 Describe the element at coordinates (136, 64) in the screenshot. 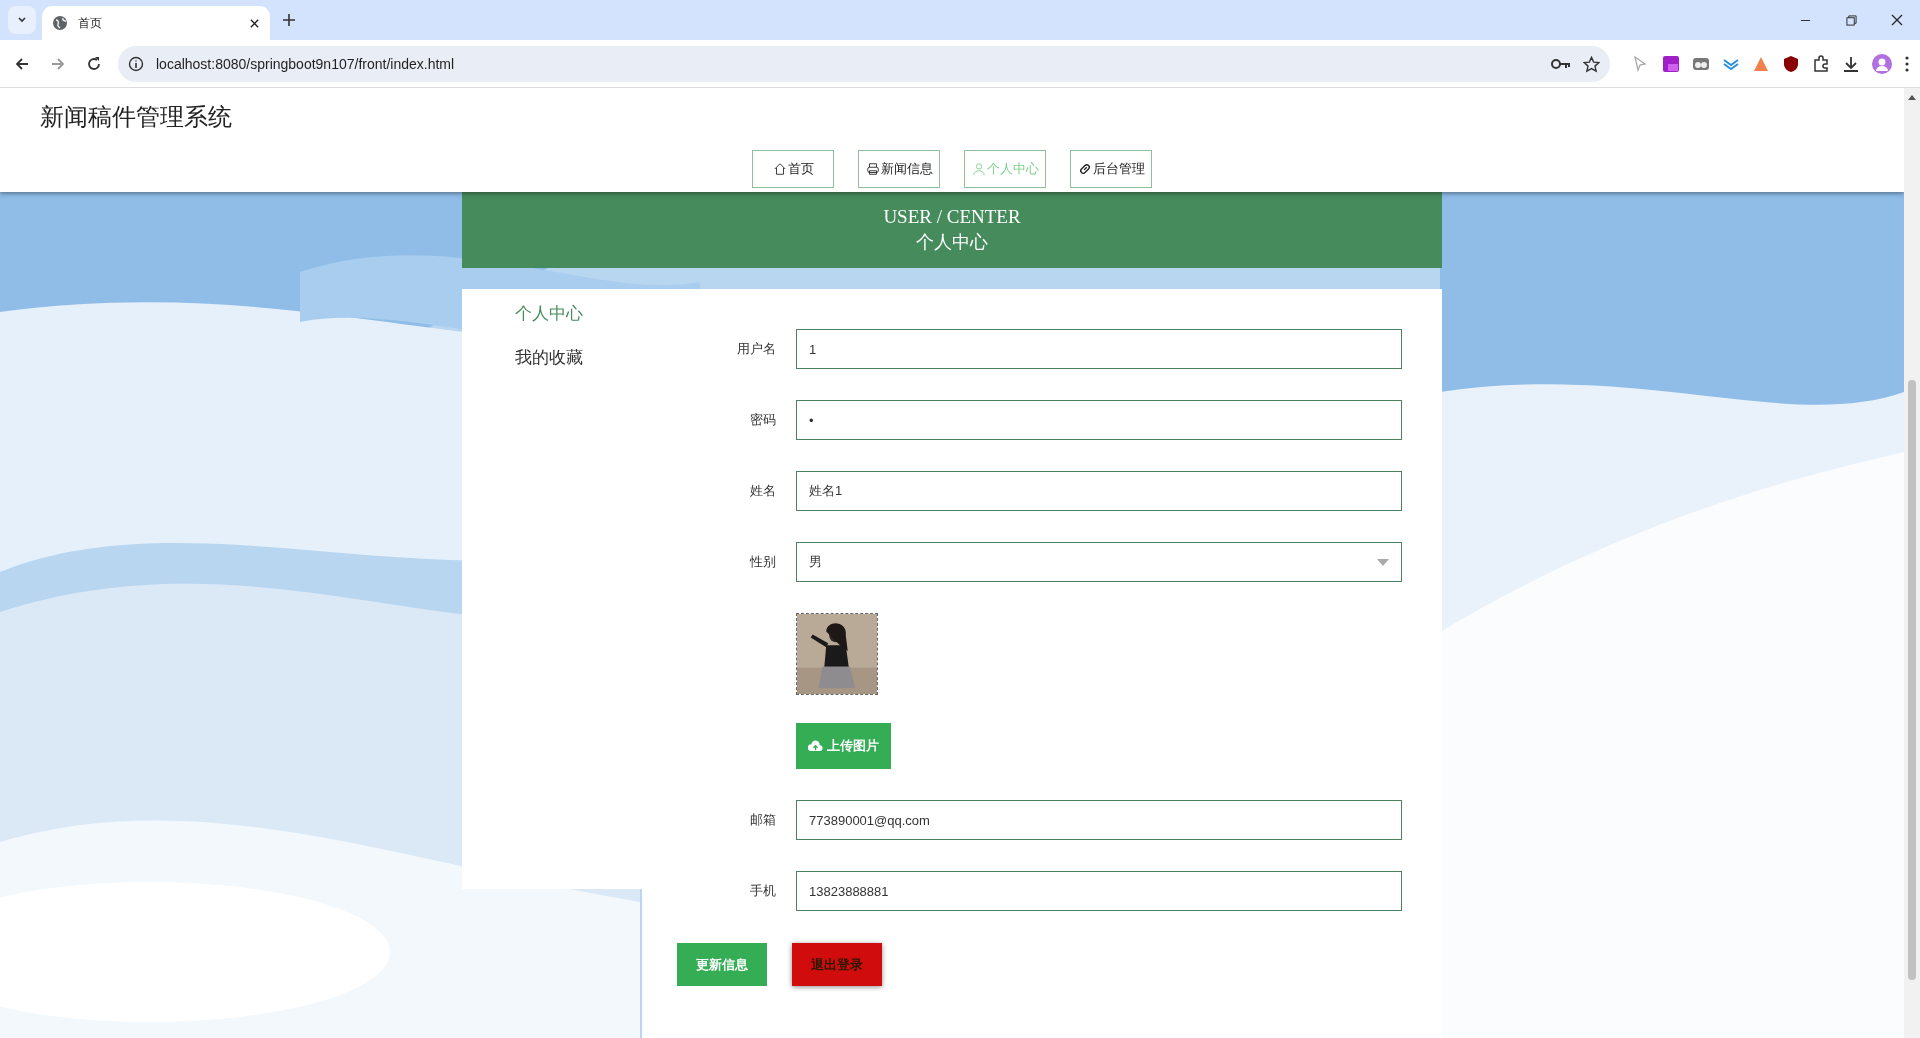

I see `info-icon` at that location.